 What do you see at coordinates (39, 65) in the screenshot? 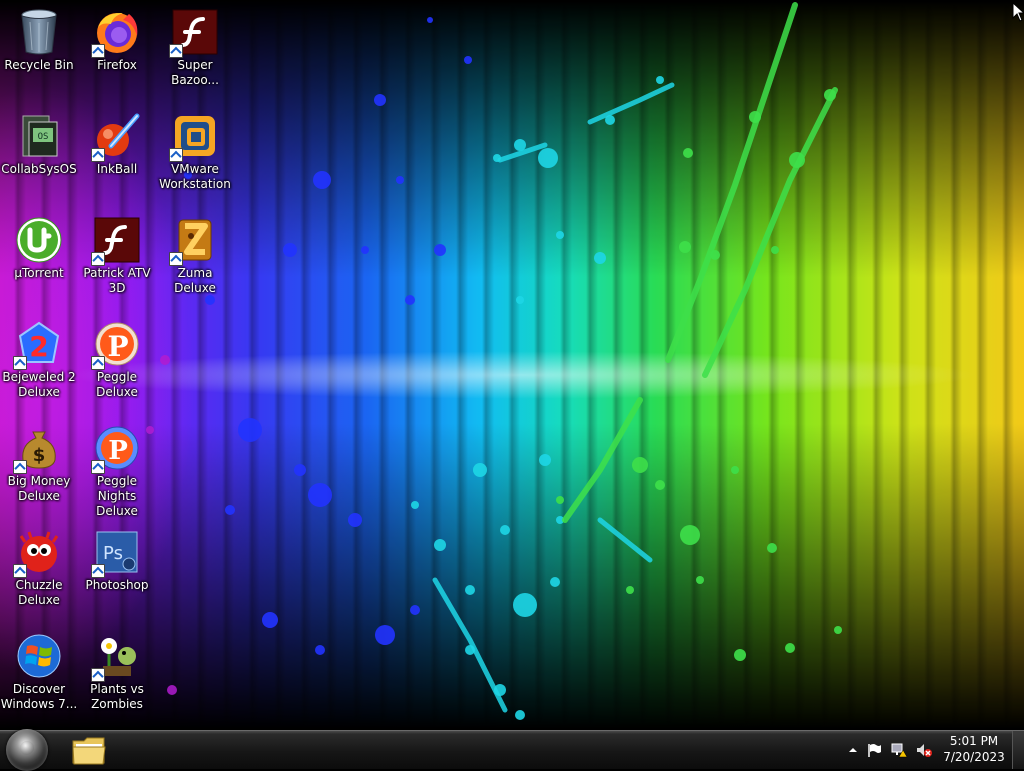
I see `desktop-icon-label: Recycle Bin` at bounding box center [39, 65].